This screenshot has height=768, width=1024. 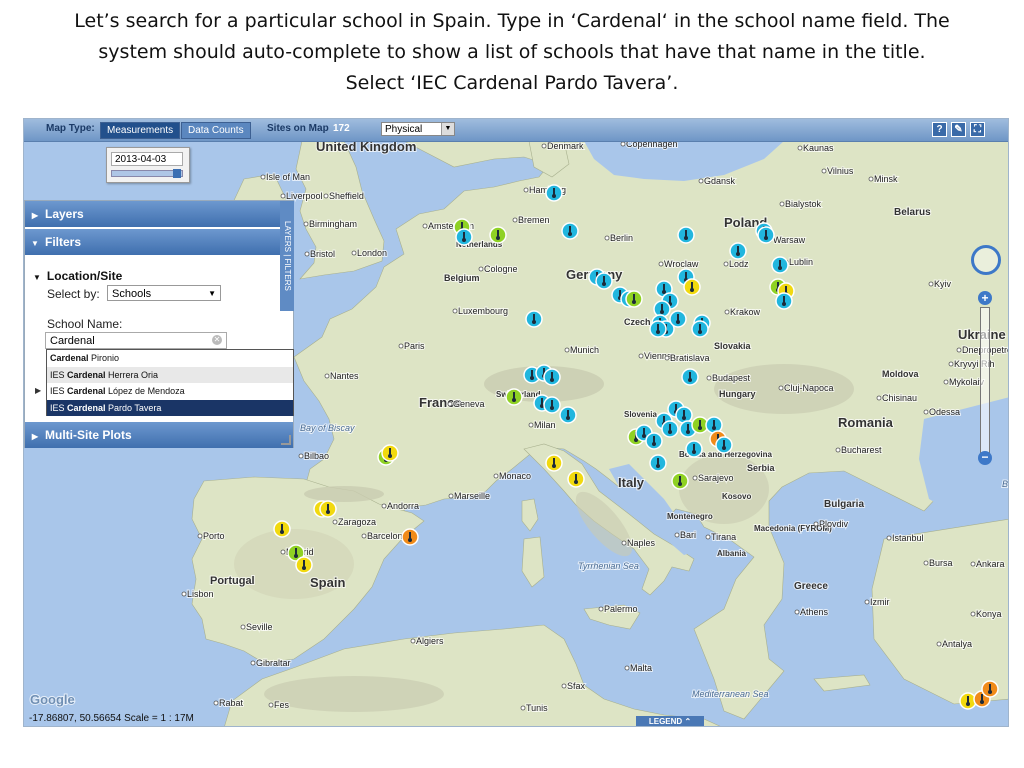 I want to click on map-style-select: Physical ▼, so click(x=418, y=129).